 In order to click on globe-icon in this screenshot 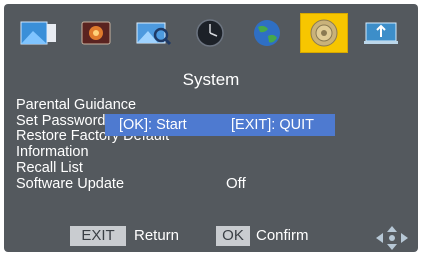, I will do `click(267, 33)`.